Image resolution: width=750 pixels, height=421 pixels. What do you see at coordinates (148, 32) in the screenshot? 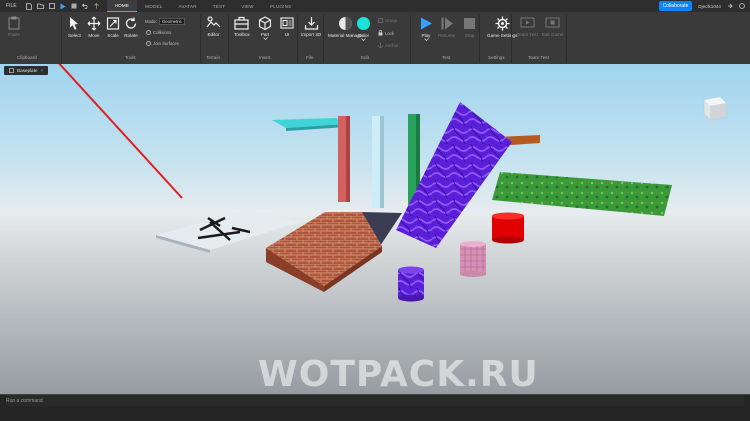
I see `collisions-radio` at bounding box center [148, 32].